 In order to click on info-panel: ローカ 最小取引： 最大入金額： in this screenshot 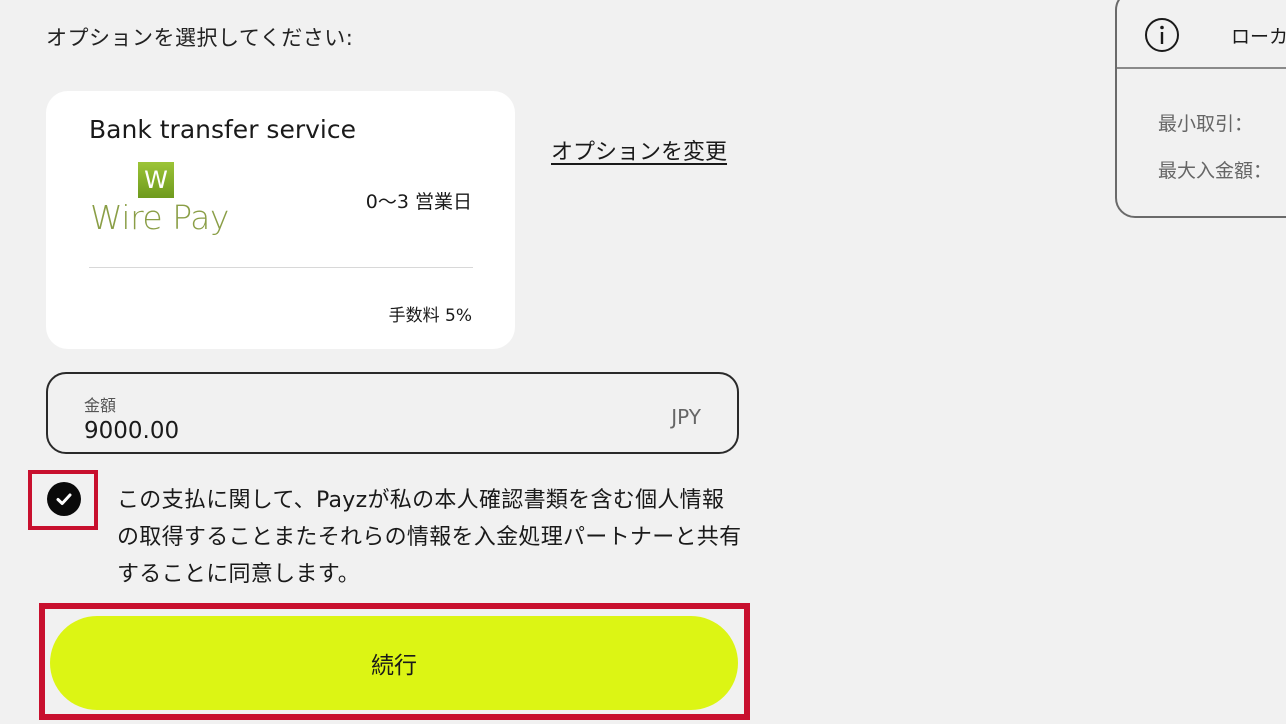, I will do `click(1200, 109)`.